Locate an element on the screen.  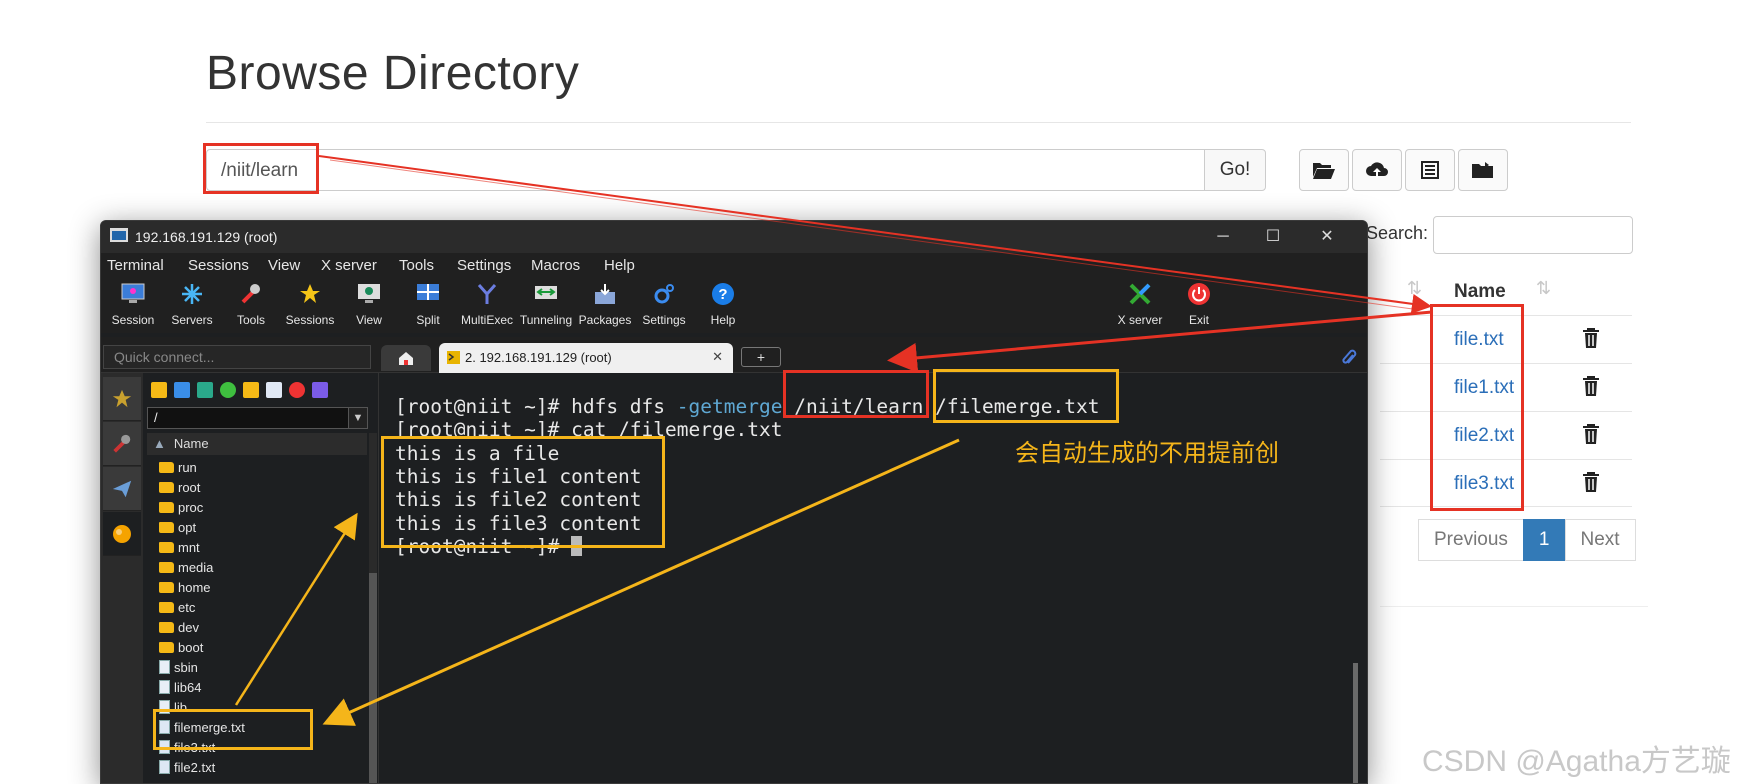
sftp-list-item: opt is located at coordinates (259, 527).